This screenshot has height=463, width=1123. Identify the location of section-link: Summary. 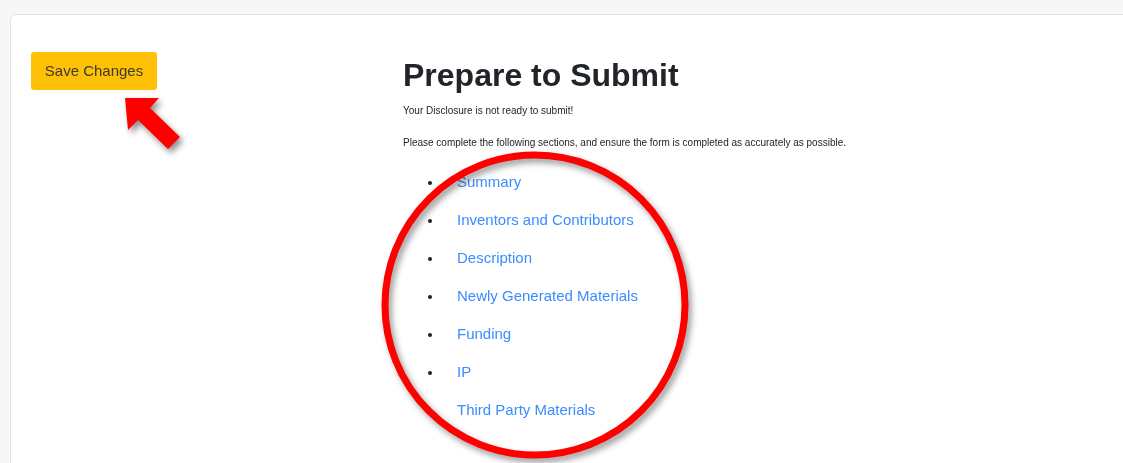
(489, 182).